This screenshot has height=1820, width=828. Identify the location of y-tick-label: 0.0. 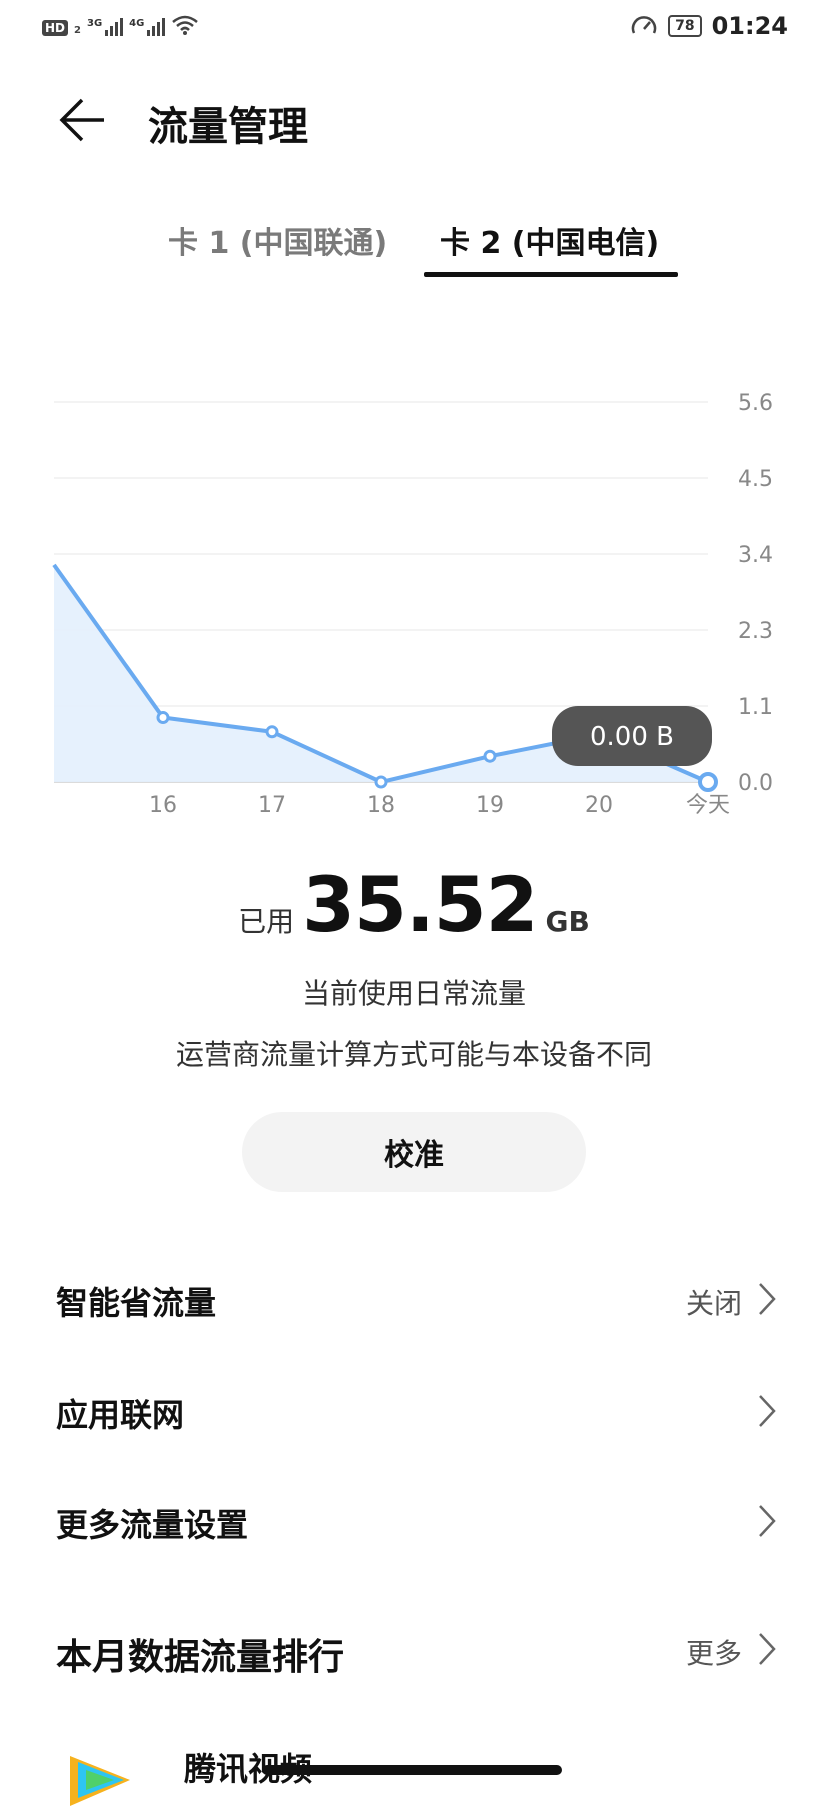
(755, 783).